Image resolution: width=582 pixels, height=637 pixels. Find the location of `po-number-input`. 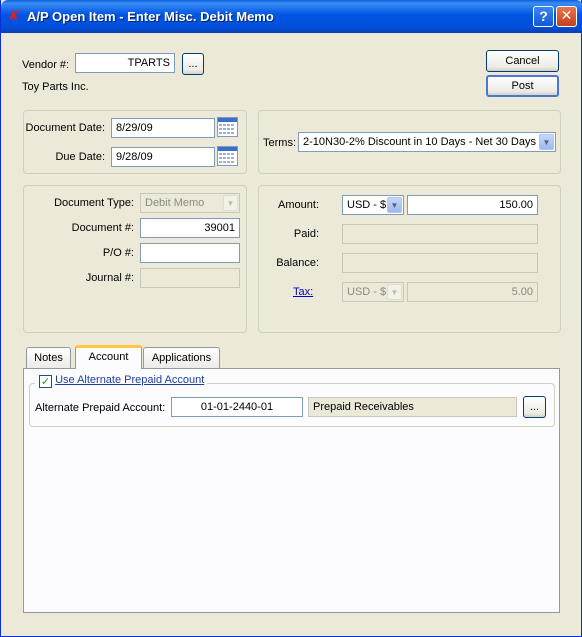

po-number-input is located at coordinates (190, 253).